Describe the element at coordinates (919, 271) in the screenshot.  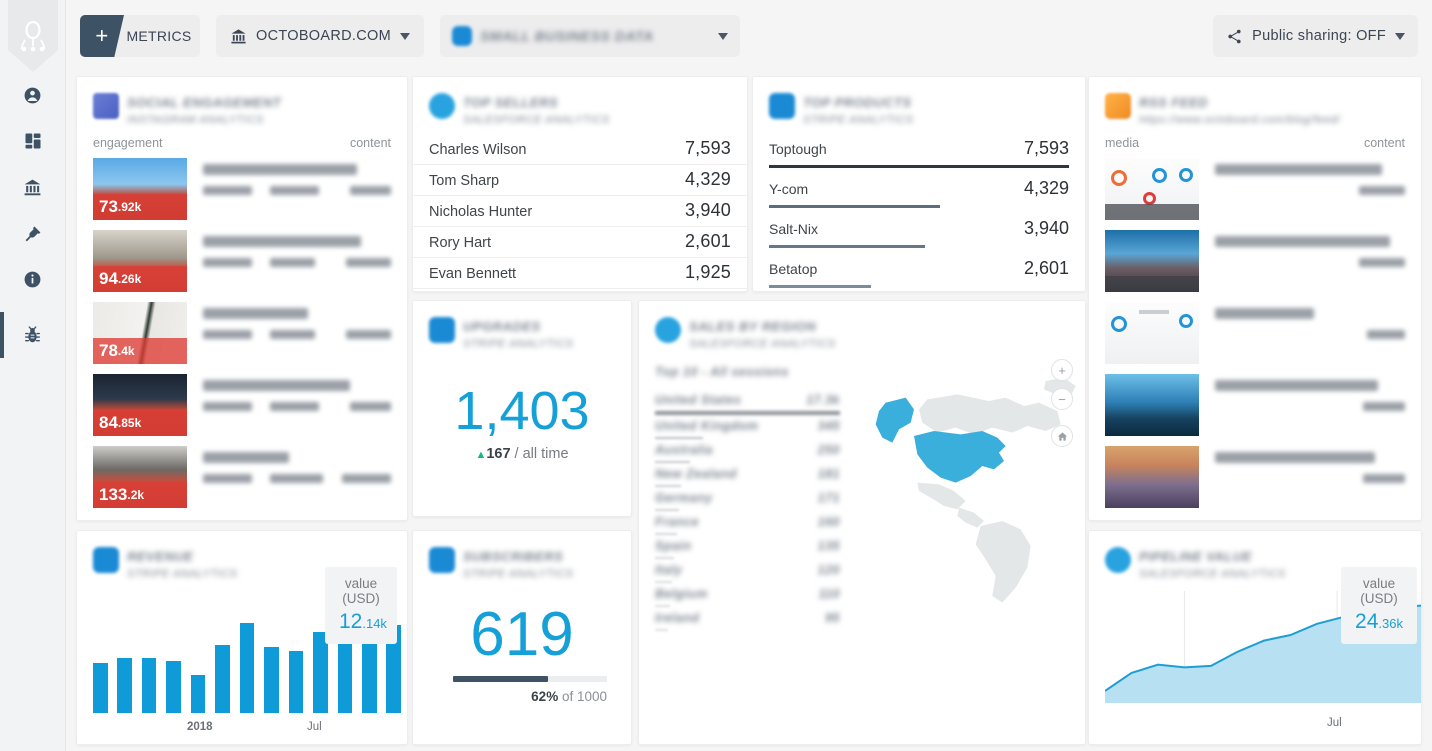
I see `table-row: Betatop 2,601` at that location.